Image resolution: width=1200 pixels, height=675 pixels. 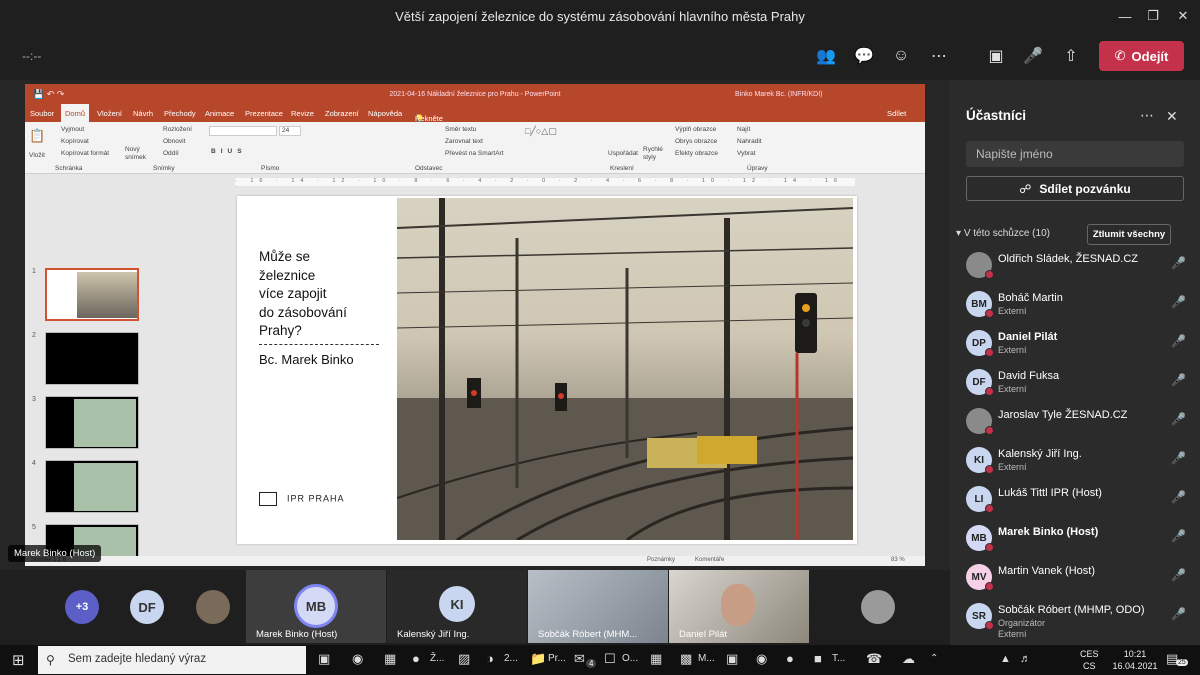 What do you see at coordinates (229, 151) in the screenshot?
I see `font-style-buttons: BIUS` at bounding box center [229, 151].